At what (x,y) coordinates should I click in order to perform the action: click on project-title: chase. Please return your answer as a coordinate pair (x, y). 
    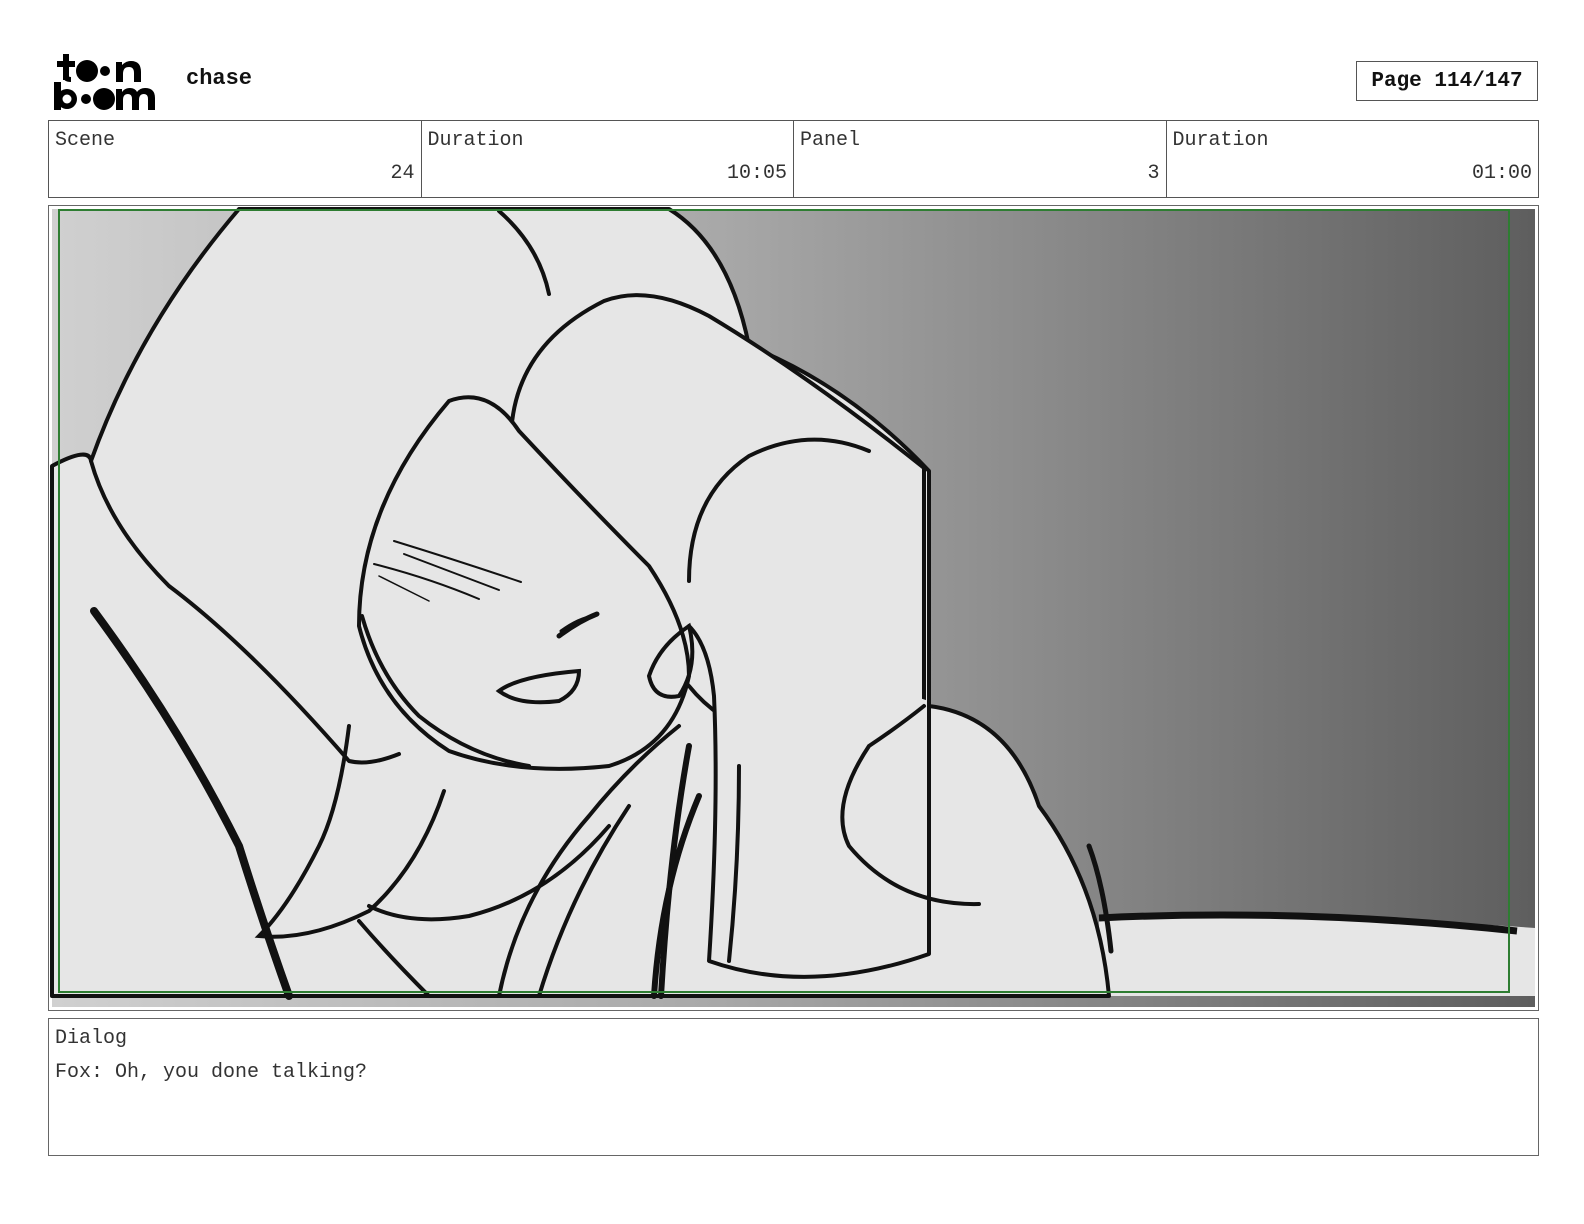
    Looking at the image, I should click on (219, 78).